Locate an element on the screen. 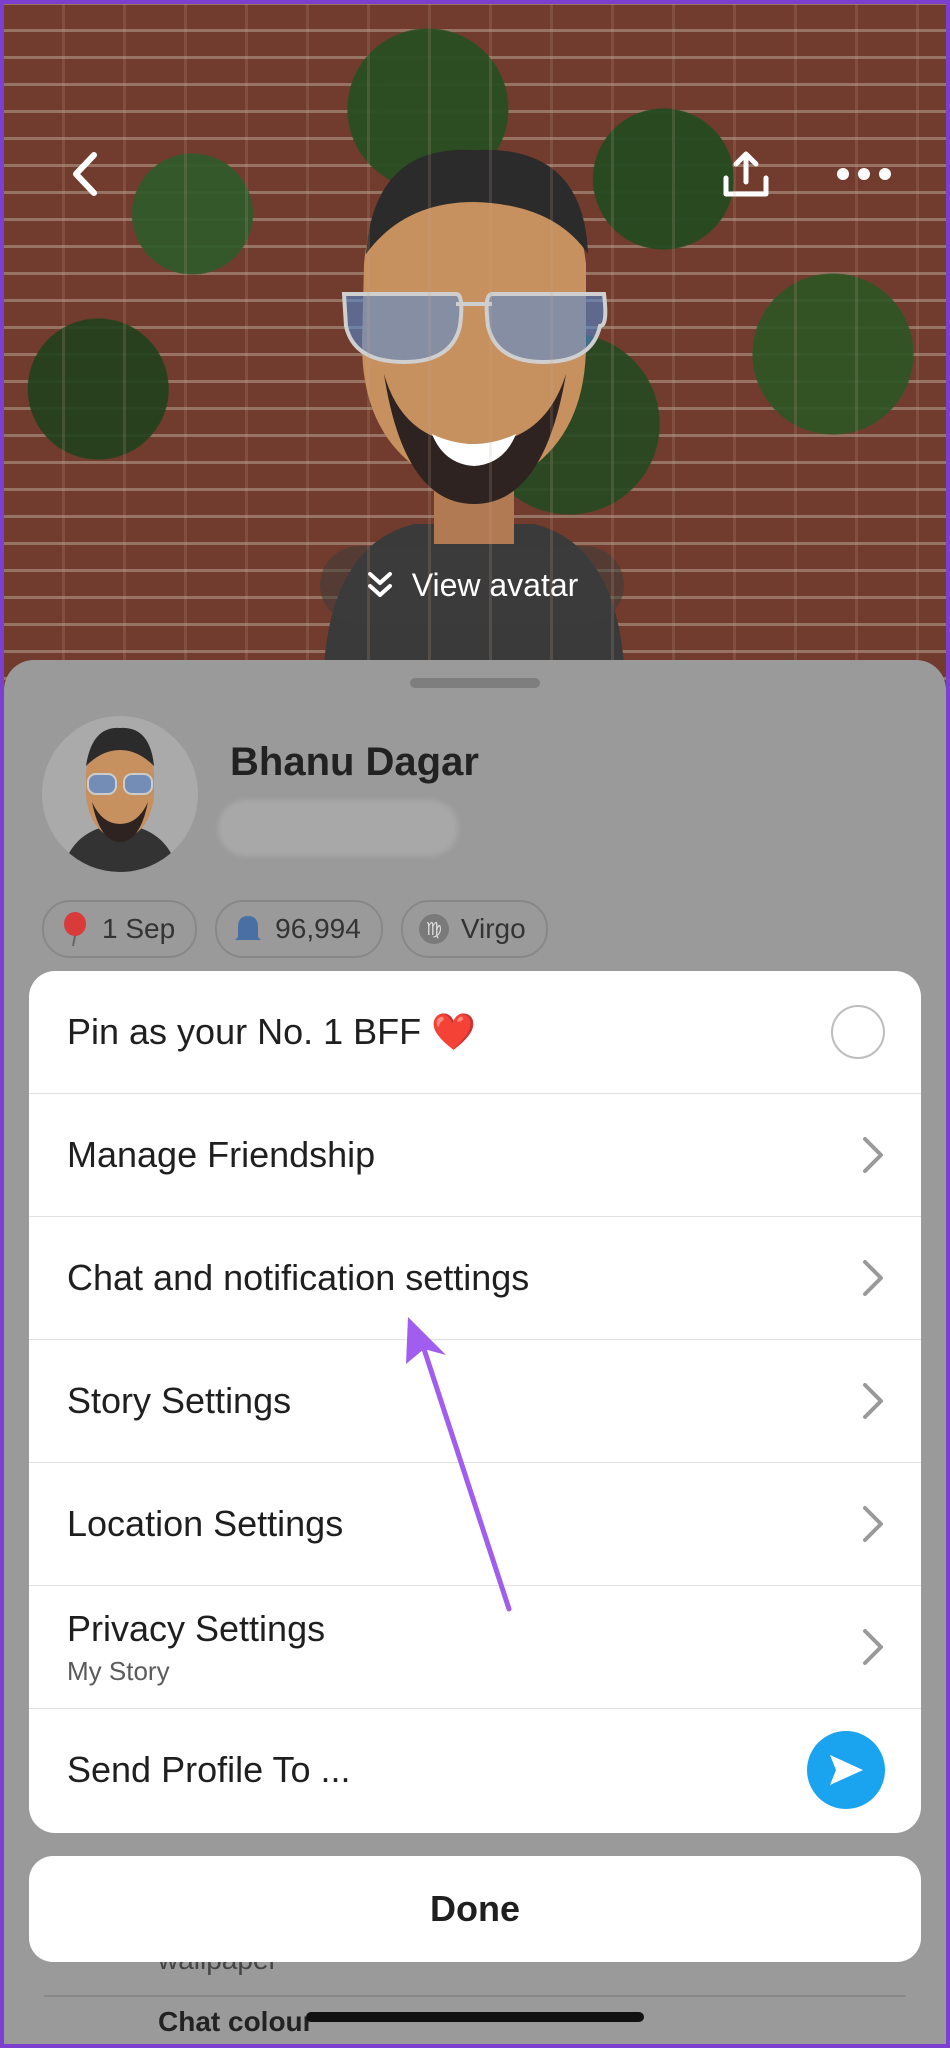 The height and width of the screenshot is (2048, 950). pin-bff-item: Pin as your No. 1 BFF ❤️ is located at coordinates (475, 1032).